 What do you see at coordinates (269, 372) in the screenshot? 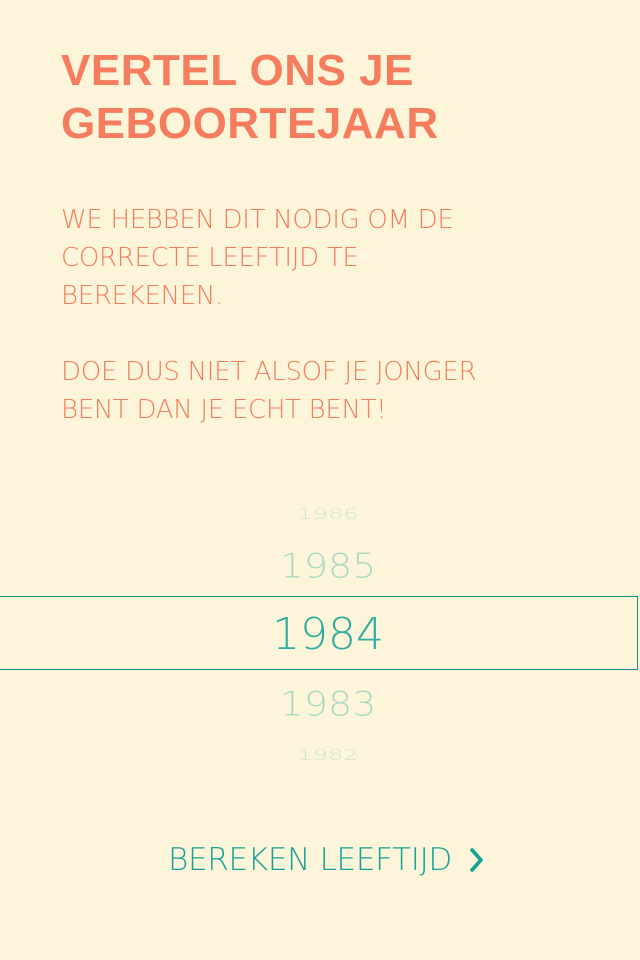
I see `warning-line: DOE DUS NIET ALSOF JE JONGER` at bounding box center [269, 372].